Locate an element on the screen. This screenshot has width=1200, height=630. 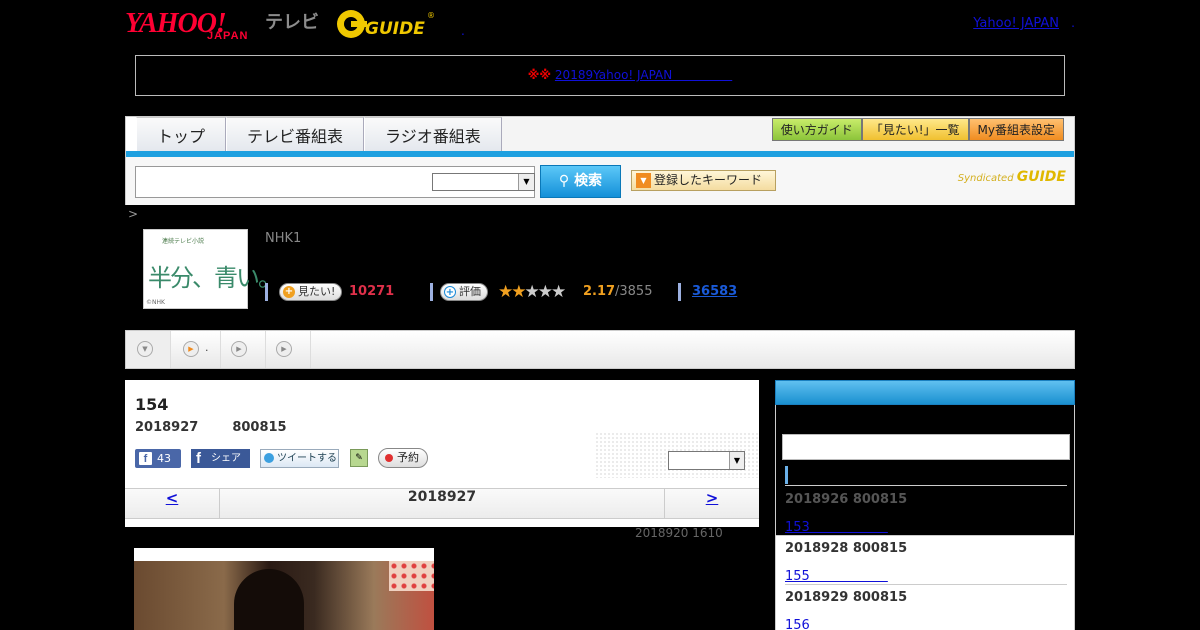
tab-toggle: ▼ is located at coordinates (148, 349).